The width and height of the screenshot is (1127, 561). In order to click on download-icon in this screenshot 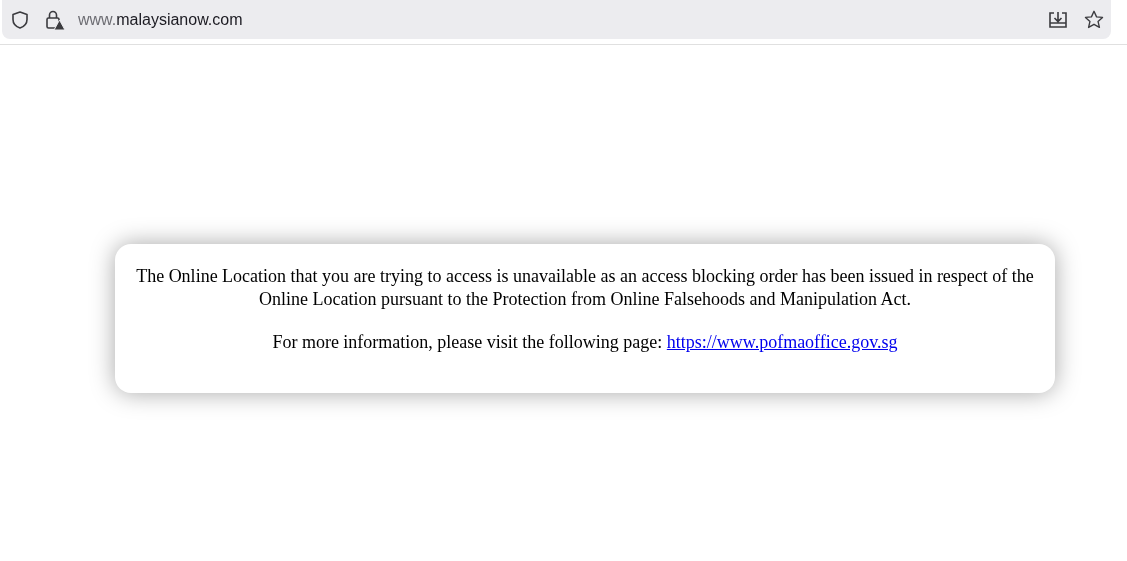, I will do `click(1058, 19)`.